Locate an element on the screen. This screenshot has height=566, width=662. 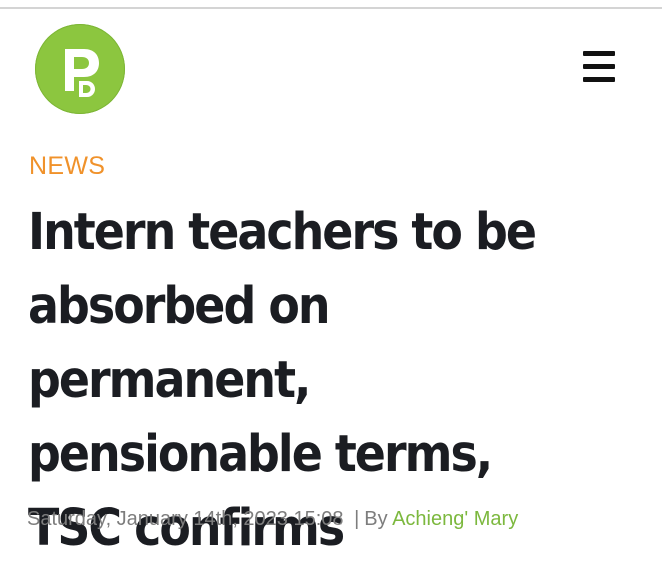
menu-button is located at coordinates (599, 67).